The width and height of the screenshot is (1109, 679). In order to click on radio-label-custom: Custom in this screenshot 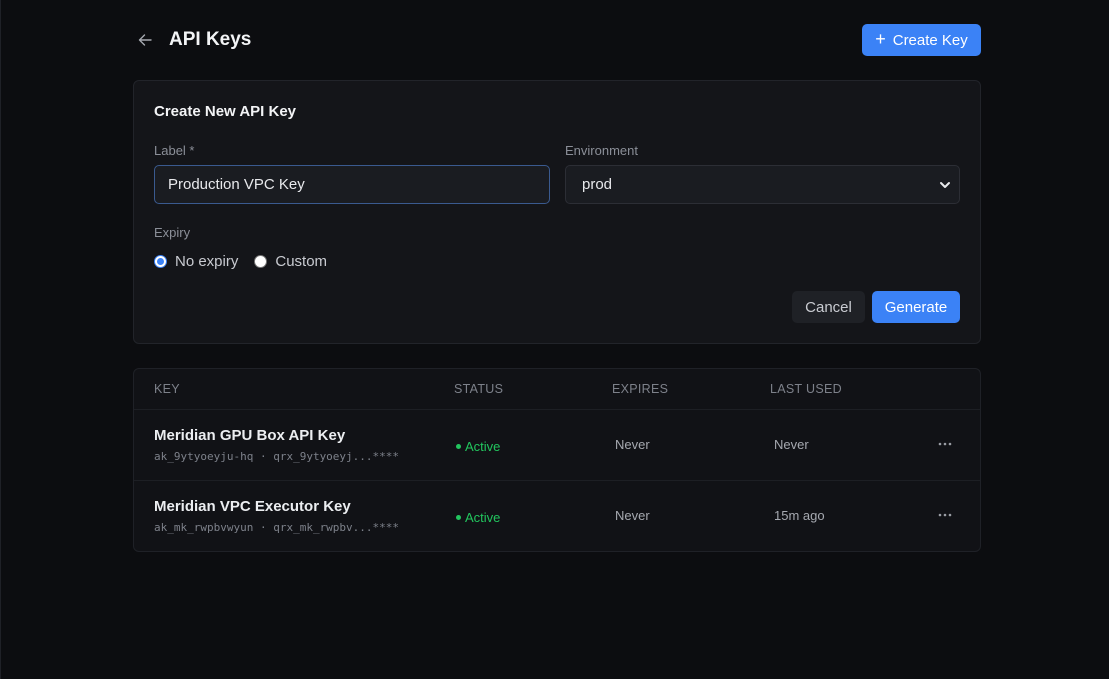, I will do `click(301, 261)`.